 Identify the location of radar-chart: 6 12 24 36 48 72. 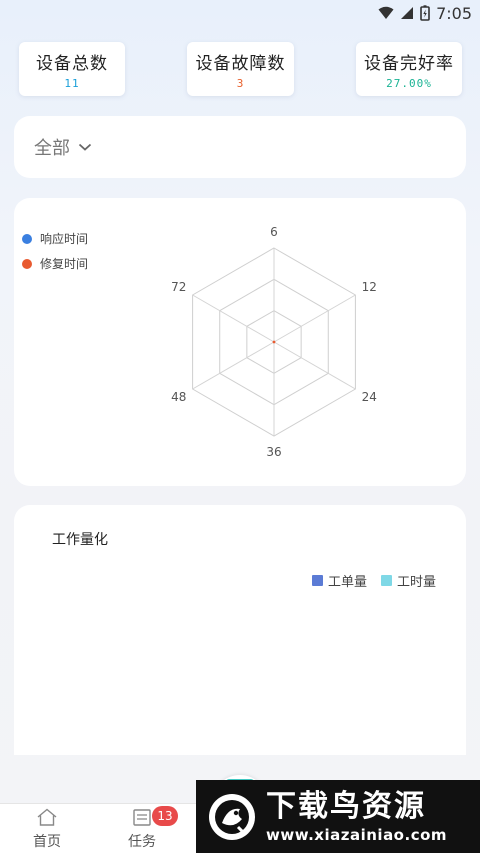
(274, 342).